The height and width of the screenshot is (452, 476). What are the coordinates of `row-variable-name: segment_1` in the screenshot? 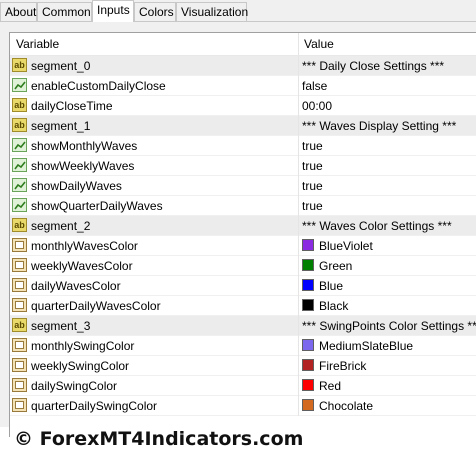 It's located at (61, 126).